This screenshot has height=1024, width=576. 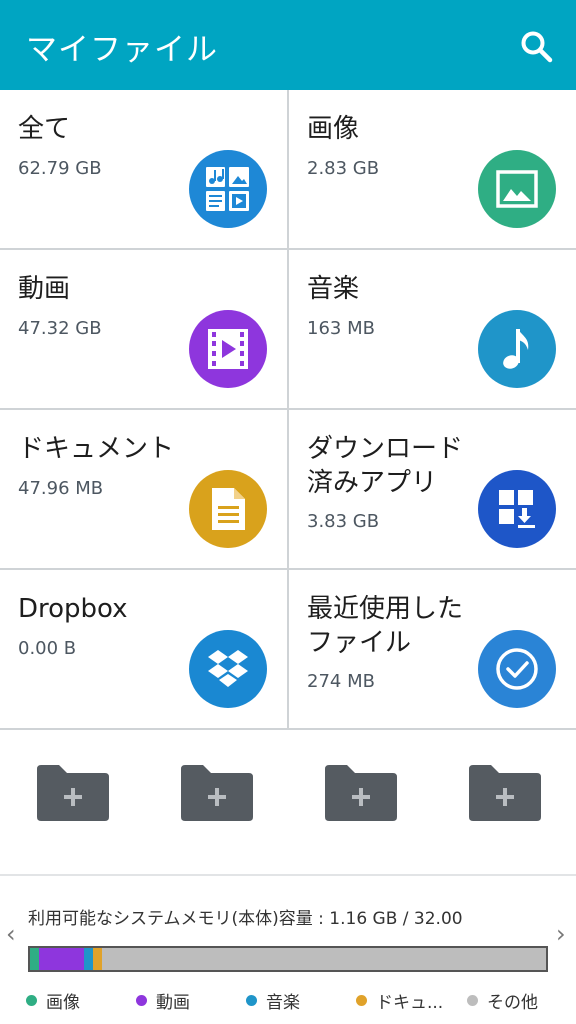 What do you see at coordinates (536, 46) in the screenshot?
I see `search-icon` at bounding box center [536, 46].